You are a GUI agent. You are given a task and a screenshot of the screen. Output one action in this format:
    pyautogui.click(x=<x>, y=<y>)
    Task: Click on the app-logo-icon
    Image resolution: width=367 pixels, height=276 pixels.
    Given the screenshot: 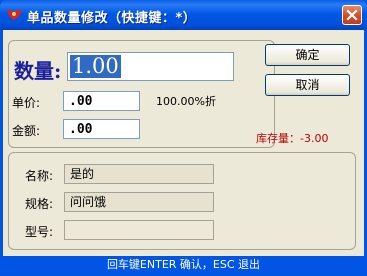 What is the action you would take?
    pyautogui.click(x=14, y=14)
    